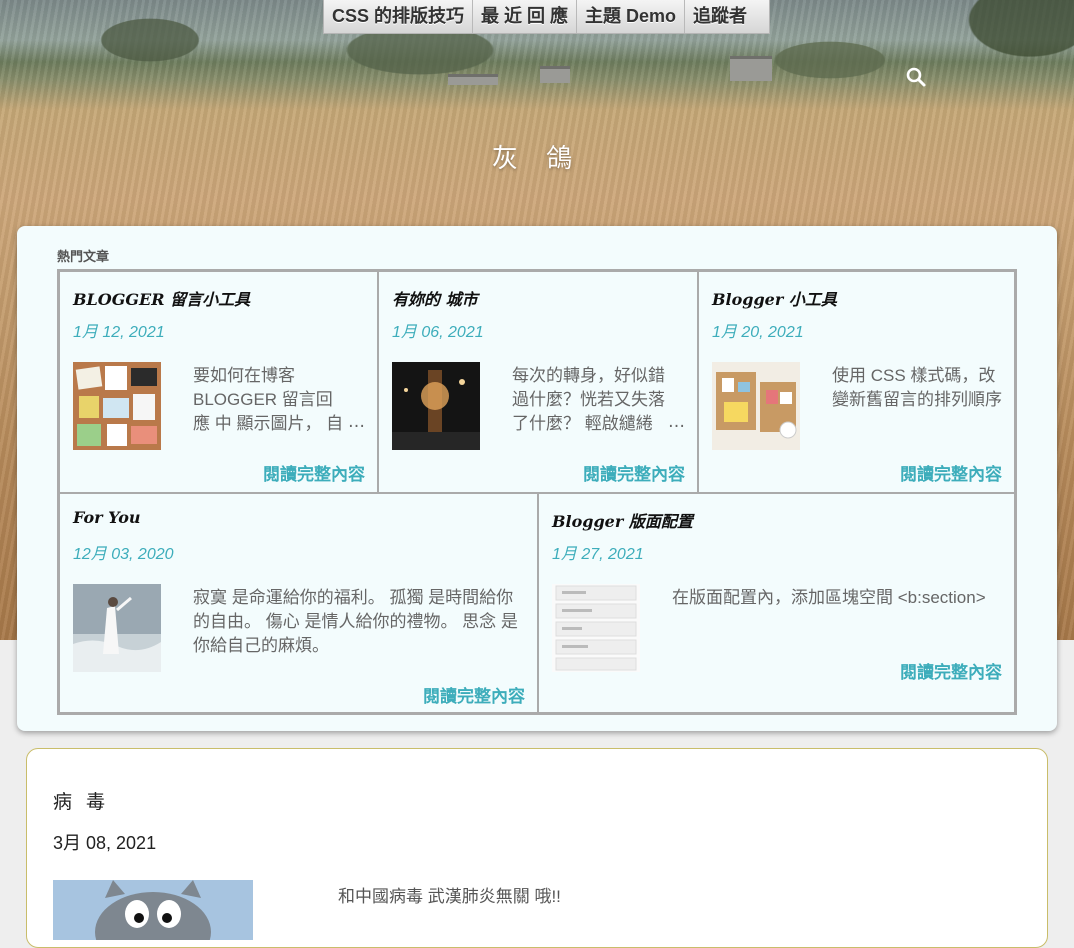 This screenshot has width=1074, height=948. I want to click on post-date: 12月 03, 2020, so click(123, 554).